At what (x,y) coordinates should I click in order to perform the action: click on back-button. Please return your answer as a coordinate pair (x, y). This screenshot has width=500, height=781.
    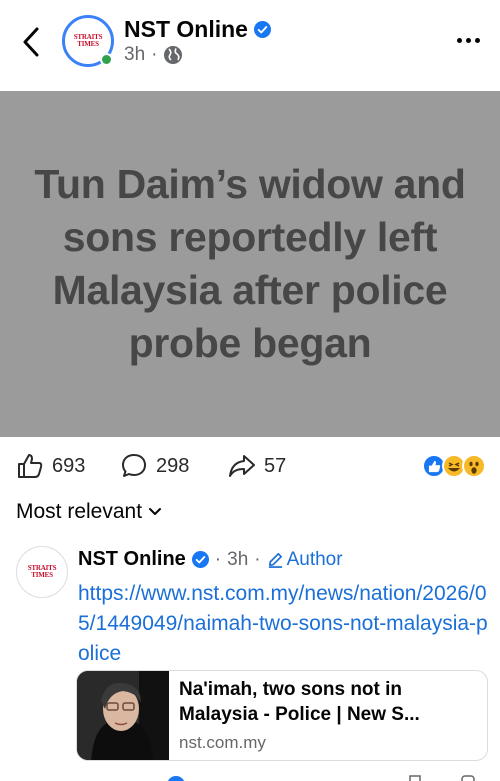
    Looking at the image, I should click on (31, 42).